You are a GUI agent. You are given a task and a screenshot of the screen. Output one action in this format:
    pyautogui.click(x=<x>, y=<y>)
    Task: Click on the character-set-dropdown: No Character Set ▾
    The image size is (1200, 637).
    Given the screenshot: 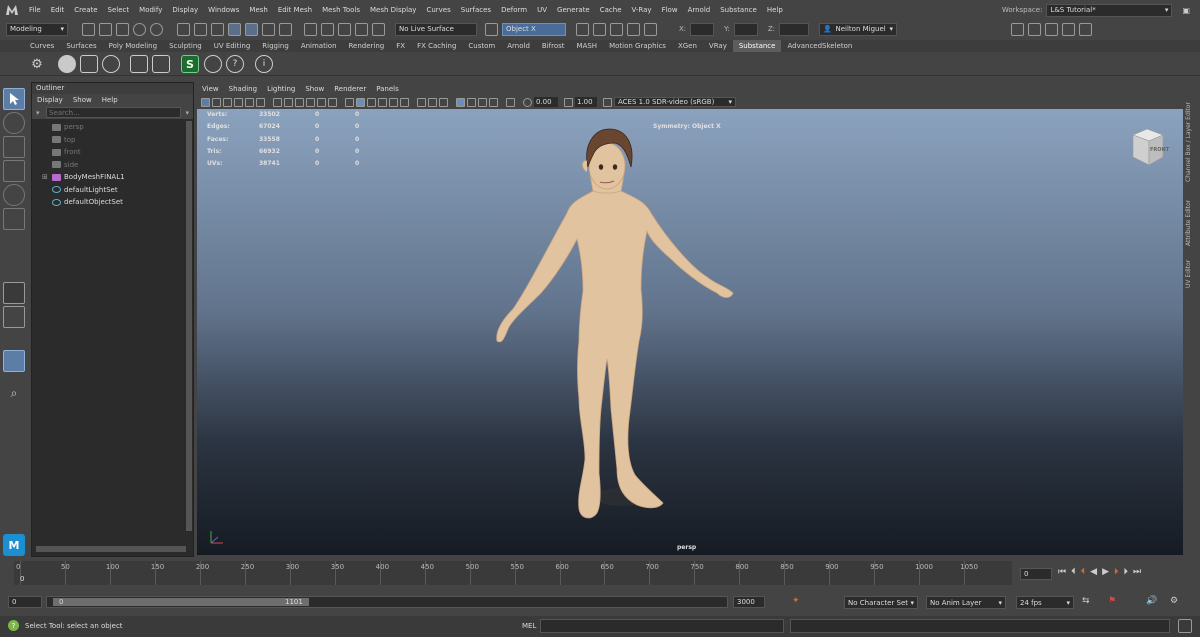 What is the action you would take?
    pyautogui.click(x=881, y=602)
    